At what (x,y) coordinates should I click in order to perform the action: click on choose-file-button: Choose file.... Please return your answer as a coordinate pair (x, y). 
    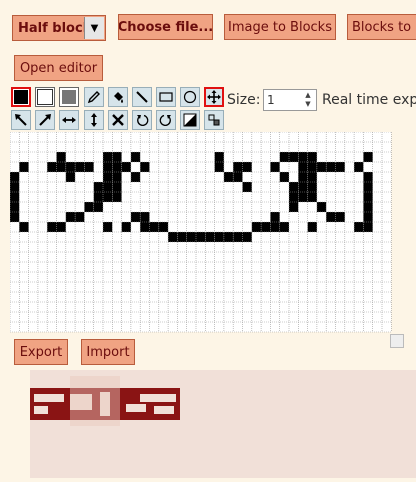
    Looking at the image, I should click on (165, 27).